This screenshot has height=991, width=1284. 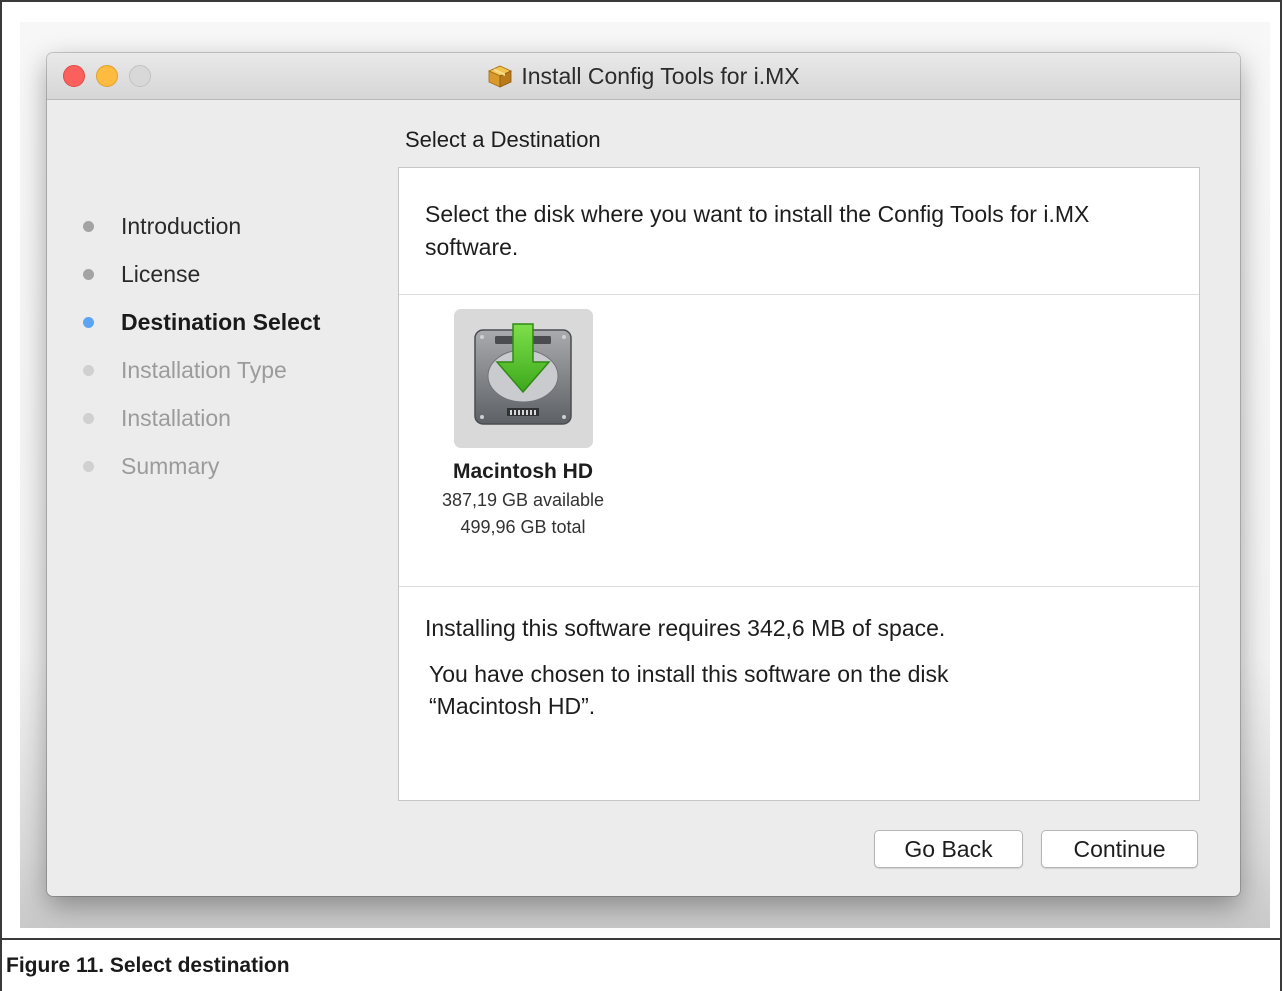 What do you see at coordinates (660, 75) in the screenshot?
I see `window-title: Install Config Tools for i.MX` at bounding box center [660, 75].